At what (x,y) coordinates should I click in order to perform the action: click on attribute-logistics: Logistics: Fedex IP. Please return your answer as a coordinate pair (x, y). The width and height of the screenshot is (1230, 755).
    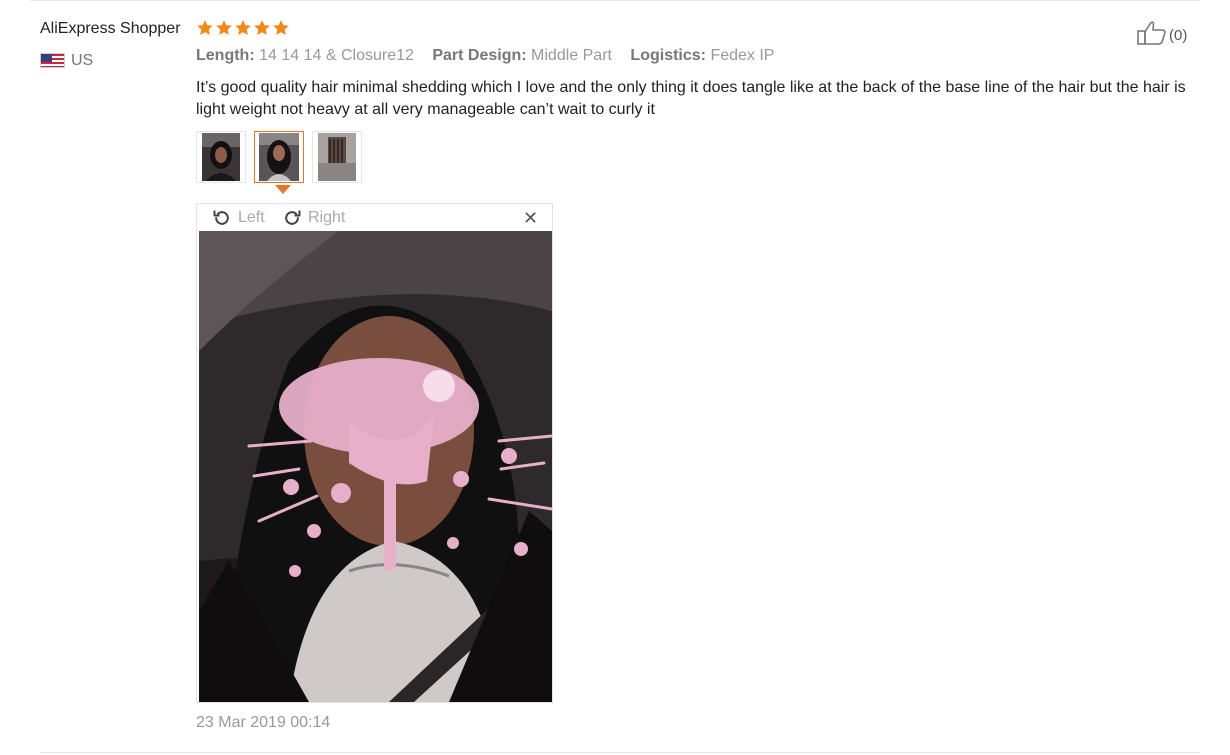
    Looking at the image, I should click on (702, 56).